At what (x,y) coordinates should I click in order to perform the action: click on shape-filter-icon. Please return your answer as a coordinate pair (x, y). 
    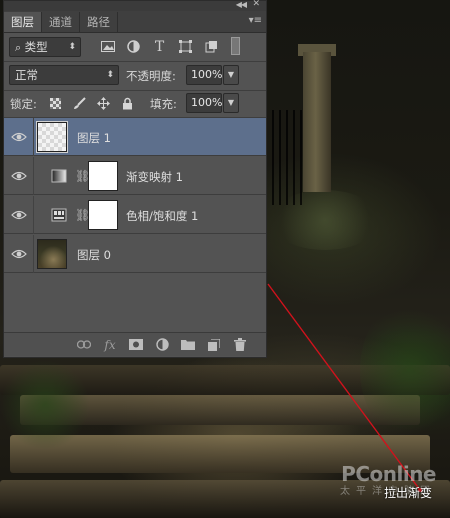
    Looking at the image, I should click on (185, 46).